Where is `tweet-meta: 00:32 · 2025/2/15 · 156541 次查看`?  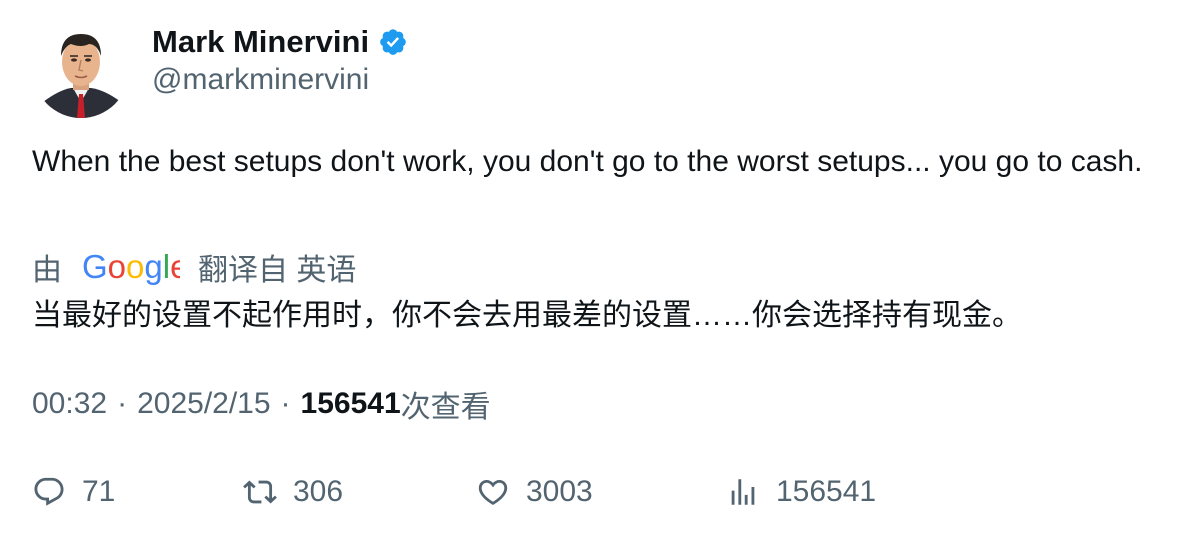
tweet-meta: 00:32 · 2025/2/15 · 156541 次查看 is located at coordinates (261, 404).